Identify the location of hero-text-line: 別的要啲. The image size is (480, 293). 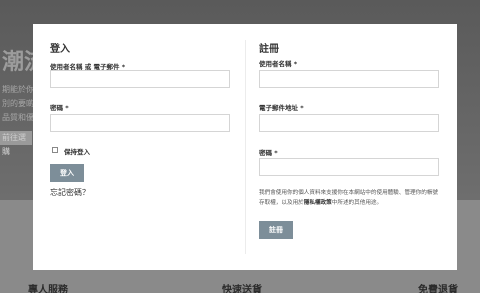
(18, 103).